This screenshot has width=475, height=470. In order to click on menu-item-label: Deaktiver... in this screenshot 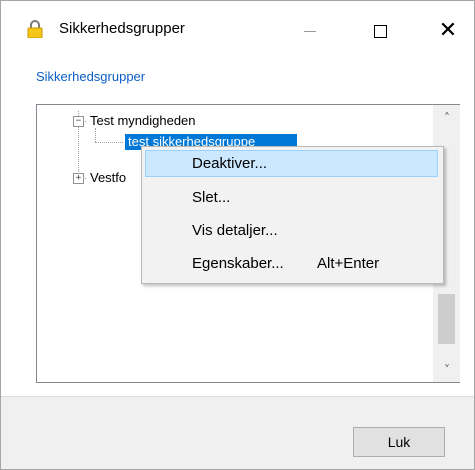, I will do `click(230, 163)`.